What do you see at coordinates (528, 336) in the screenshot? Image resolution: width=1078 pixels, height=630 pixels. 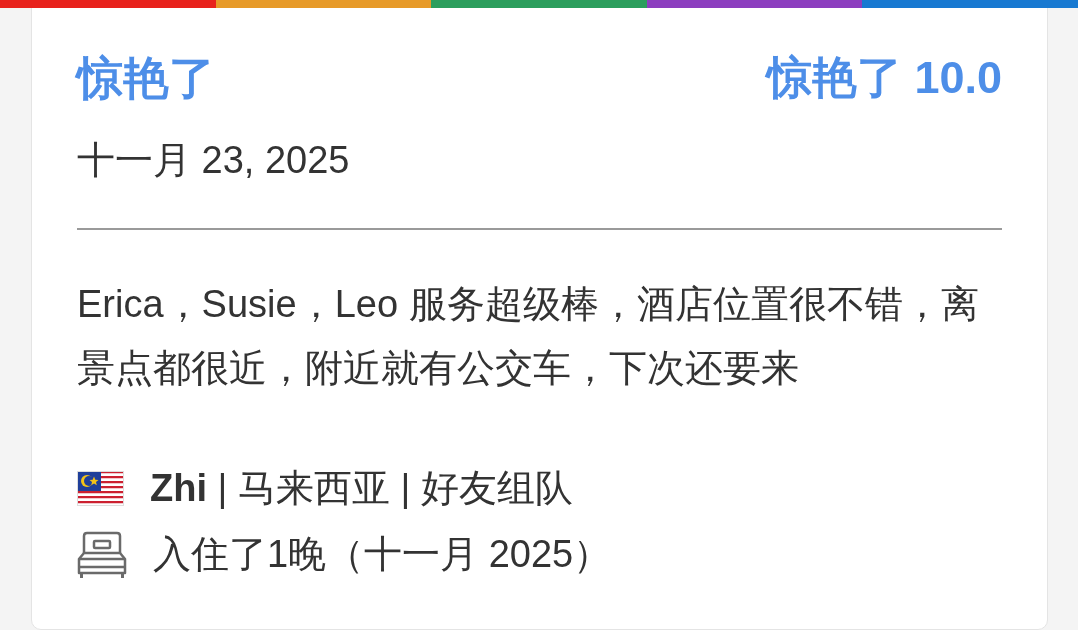 I see `review-text: Erica，Susie，Leo 服务超级棒，酒店位置很不错，离景点都很近，附近就有公交车，下次还要来` at bounding box center [528, 336].